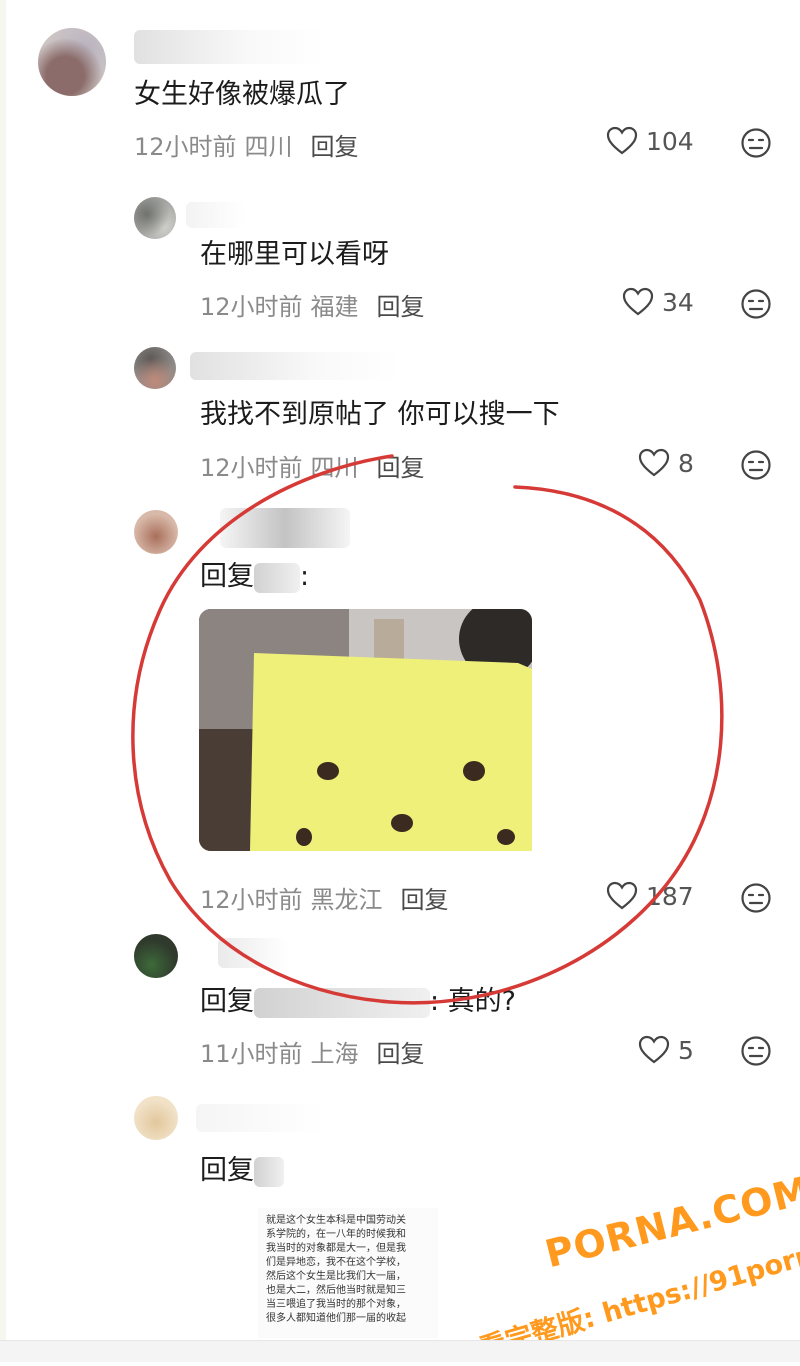 The image size is (800, 1366). I want to click on comment-meta: 12小时前 福建 回复, so click(312, 304).